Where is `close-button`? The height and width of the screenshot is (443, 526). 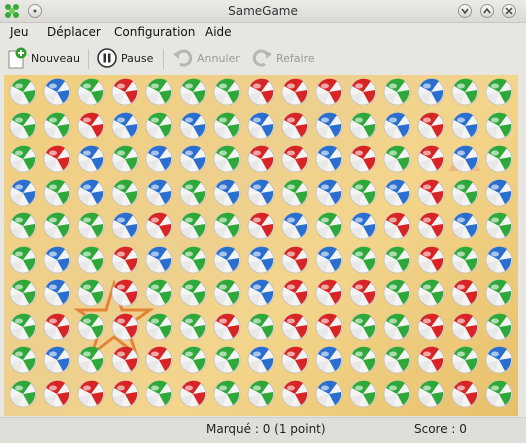 close-button is located at coordinates (509, 11).